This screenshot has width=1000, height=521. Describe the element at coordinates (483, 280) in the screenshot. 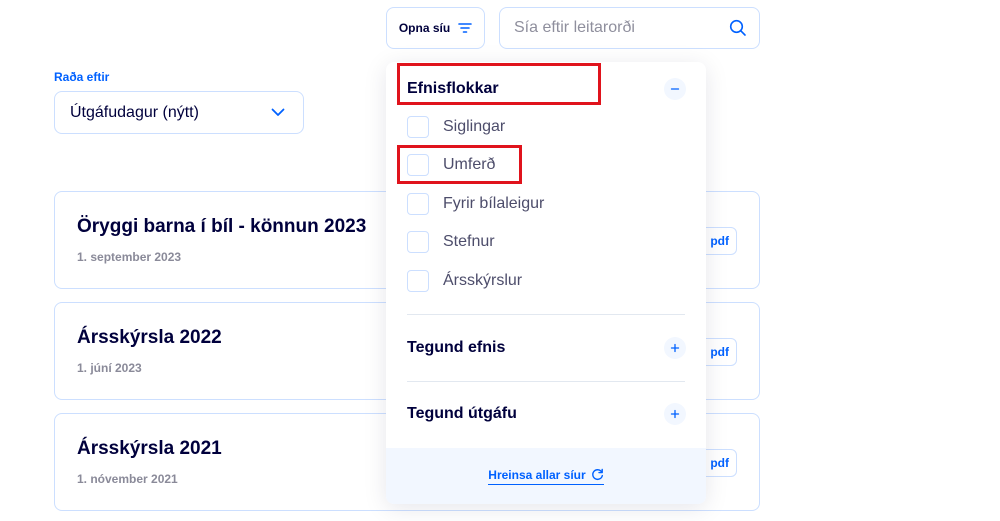

I see `filter-option-label: Ársskýrslur` at that location.